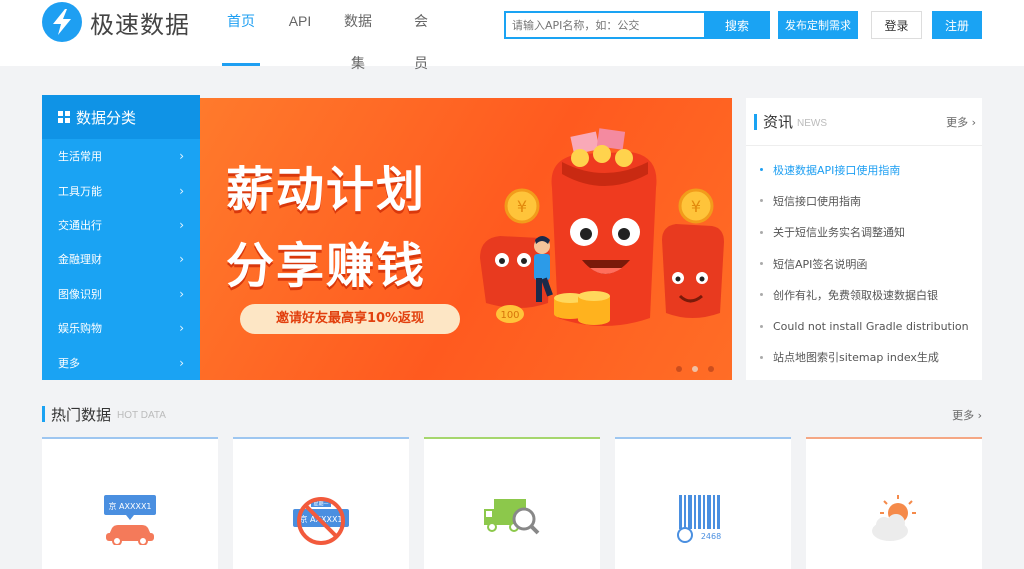  I want to click on hot-card-weather, so click(894, 503).